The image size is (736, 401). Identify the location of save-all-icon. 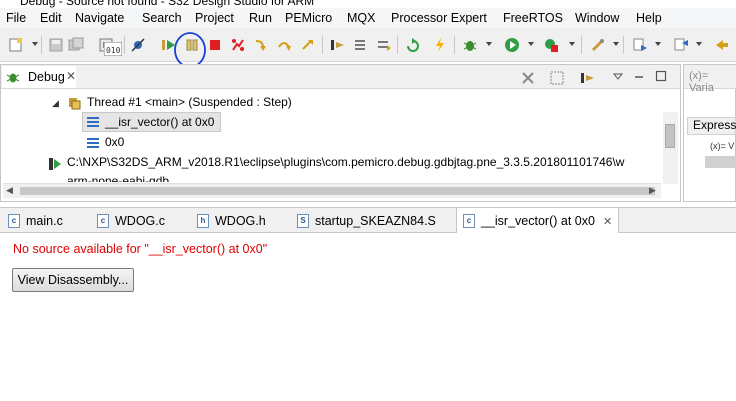
(76, 45).